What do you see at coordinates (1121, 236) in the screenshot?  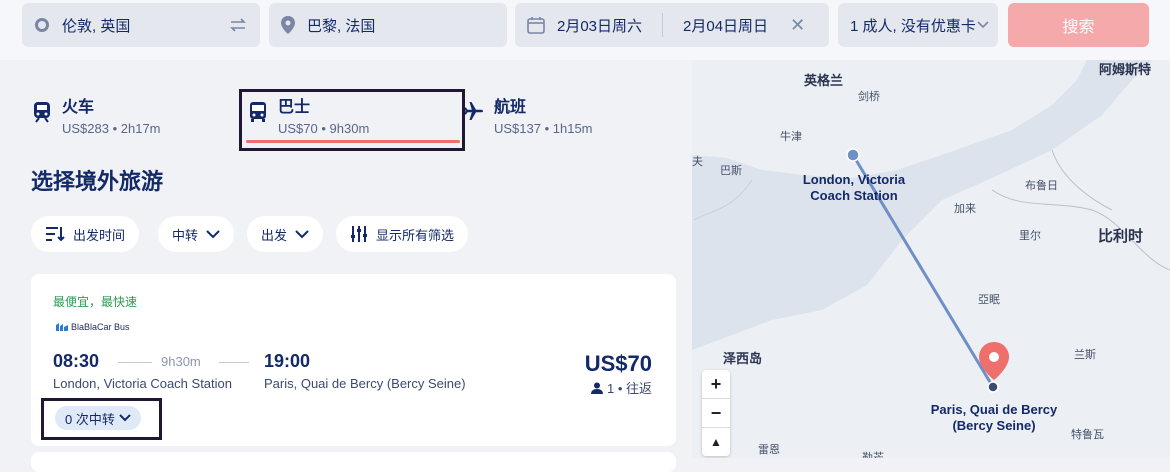 I see `map-label-belgium: 比利时` at bounding box center [1121, 236].